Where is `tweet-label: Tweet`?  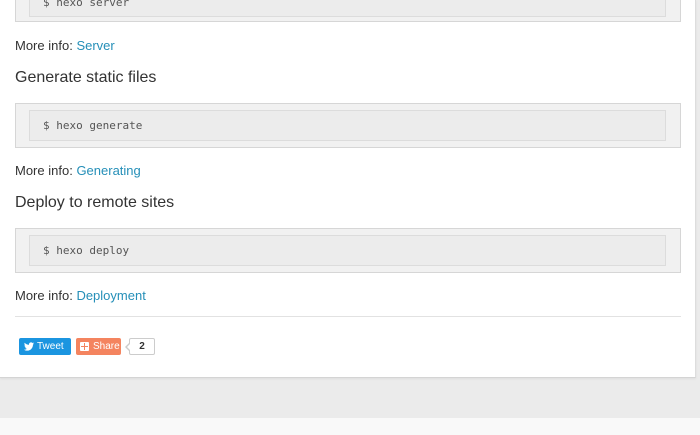 tweet-label: Tweet is located at coordinates (50, 346).